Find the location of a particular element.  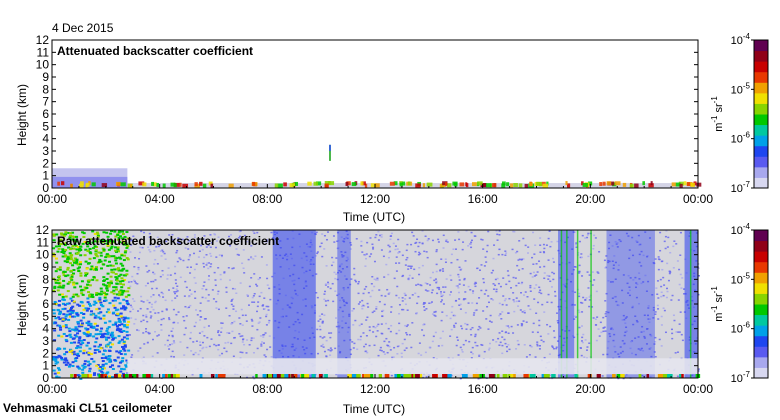

panel-2-colorbar-segment is located at coordinates (761, 373).